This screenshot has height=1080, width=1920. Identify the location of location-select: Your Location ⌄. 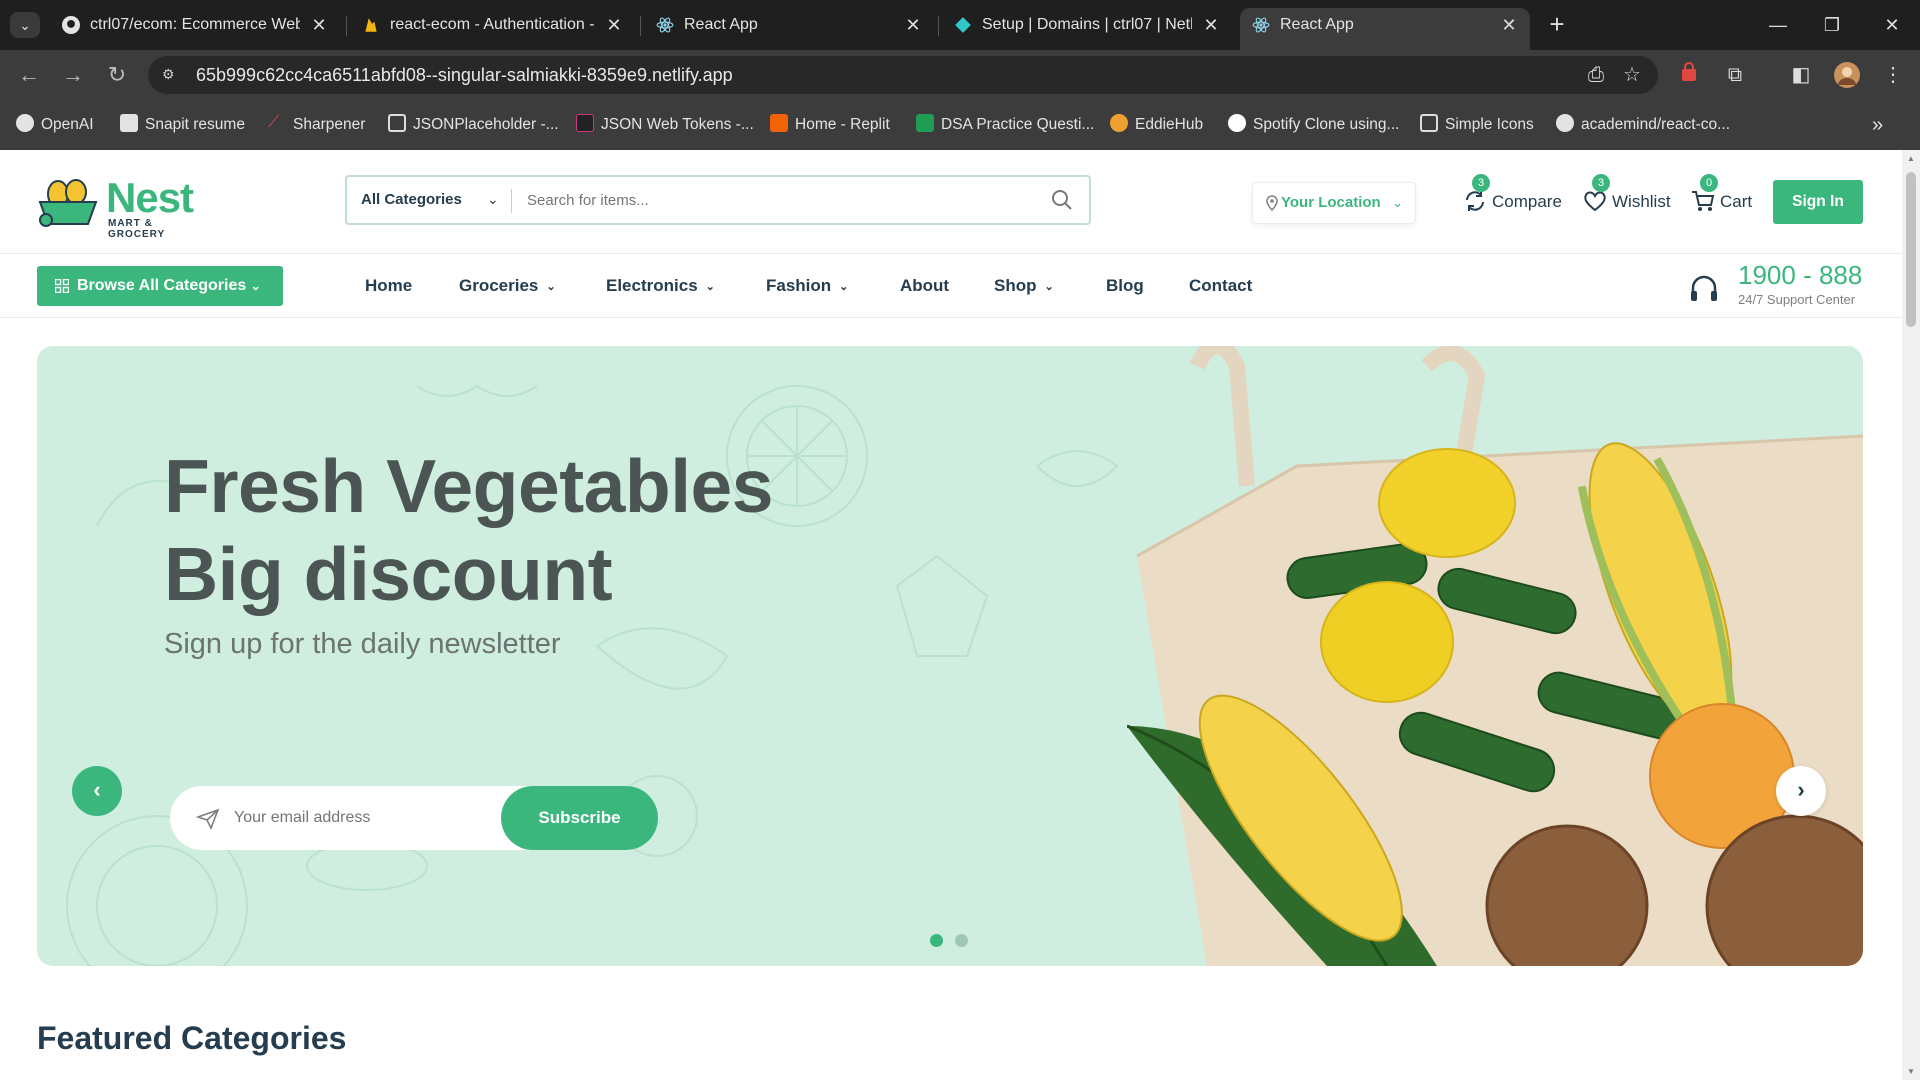
(1334, 203).